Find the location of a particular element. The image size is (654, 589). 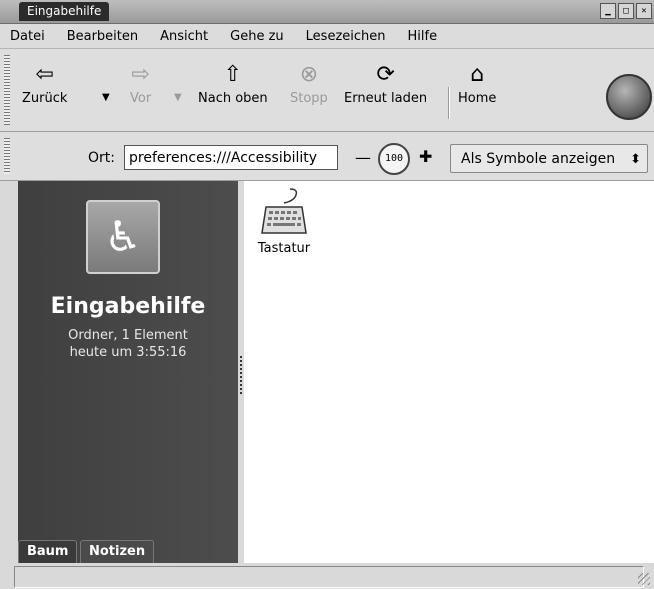

toolbar-separator is located at coordinates (449, 103).